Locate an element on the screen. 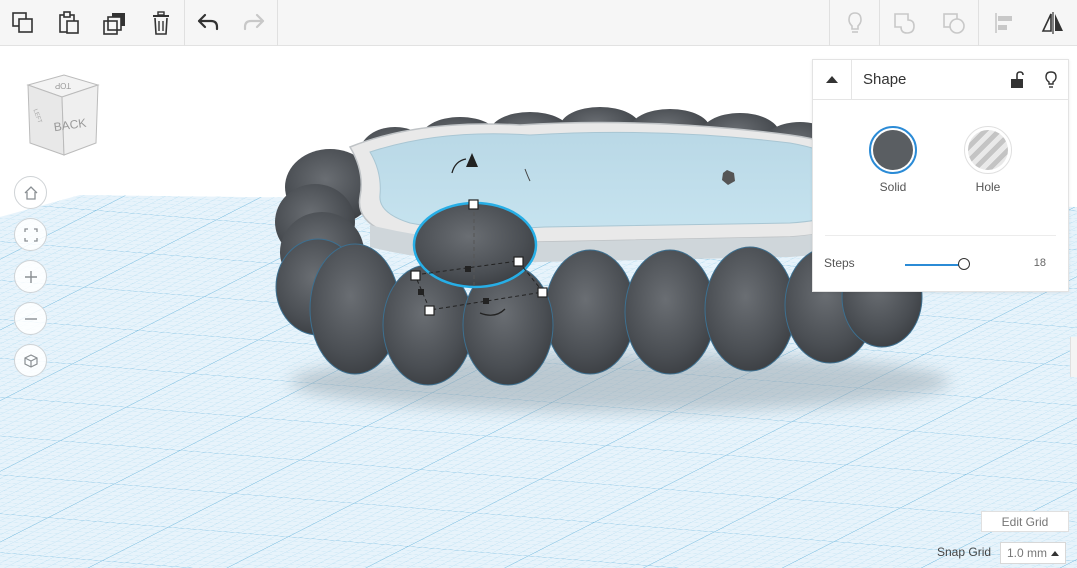 The width and height of the screenshot is (1077, 568). unlock-icon is located at coordinates (1017, 79).